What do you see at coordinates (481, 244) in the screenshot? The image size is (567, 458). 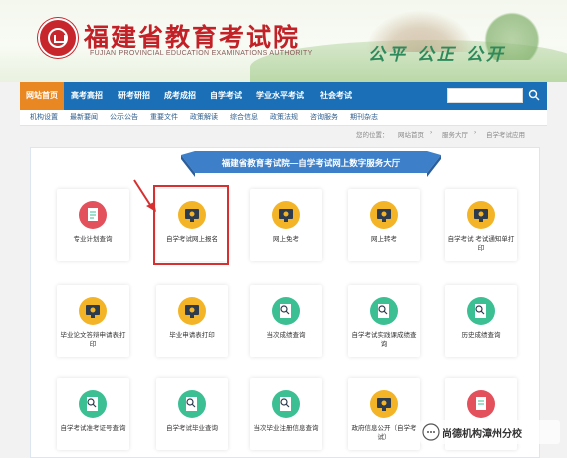 I see `tile-label: 自学考试 考试通知单打印` at bounding box center [481, 244].